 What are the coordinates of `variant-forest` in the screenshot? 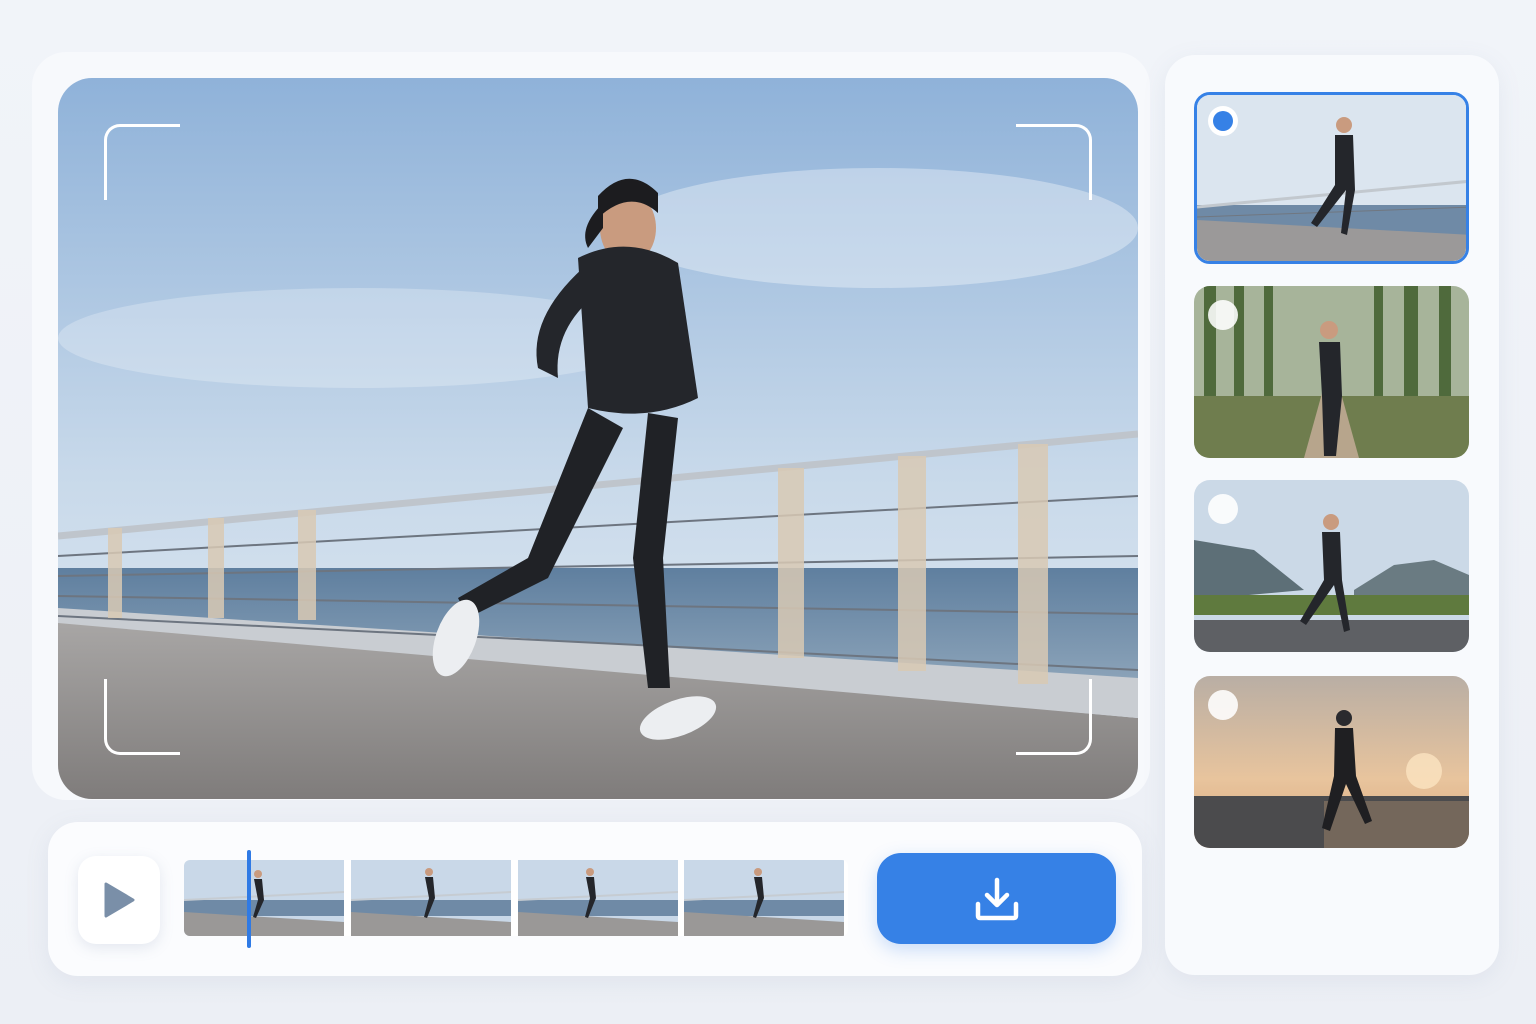 It's located at (1331, 372).